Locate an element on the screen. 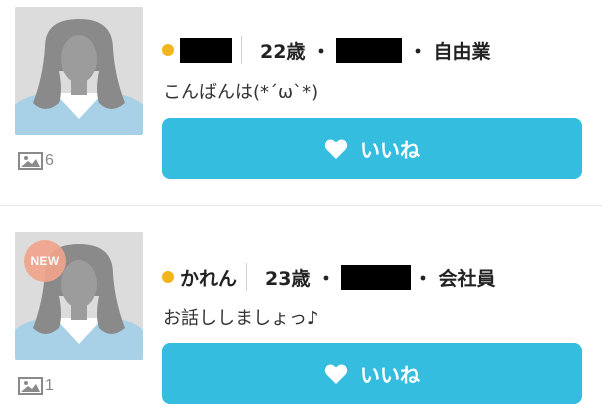 This screenshot has width=602, height=416. profile-info: 22歳 ・ ・ 自由業 is located at coordinates (326, 50).